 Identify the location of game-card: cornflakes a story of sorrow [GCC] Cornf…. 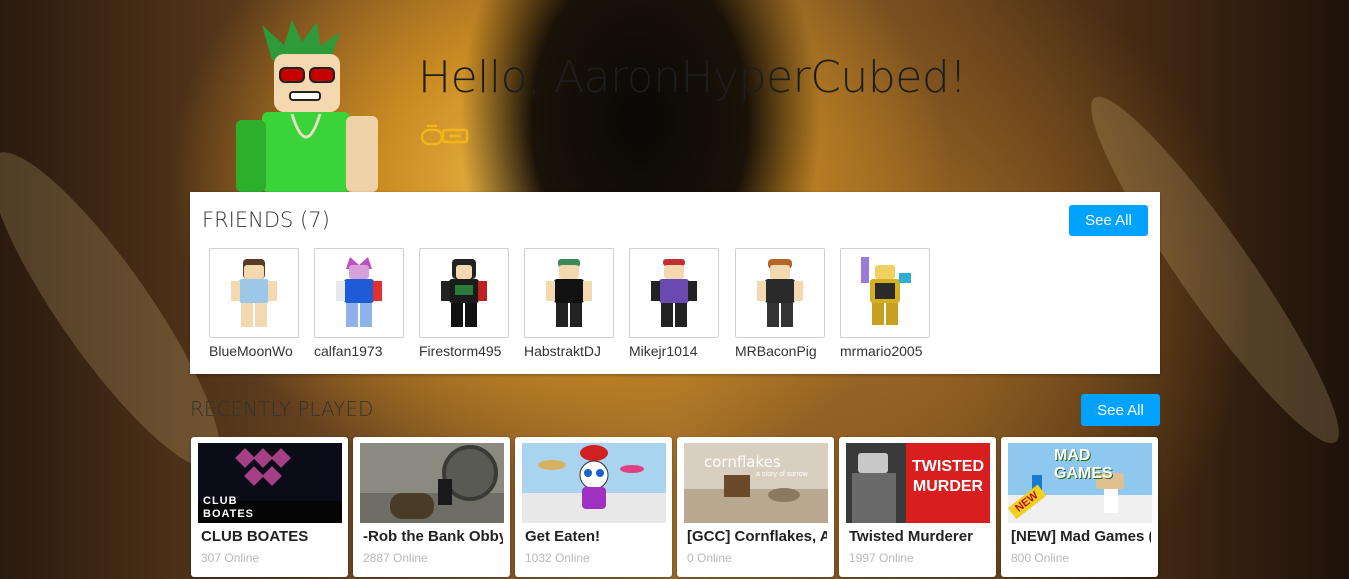
(755, 507).